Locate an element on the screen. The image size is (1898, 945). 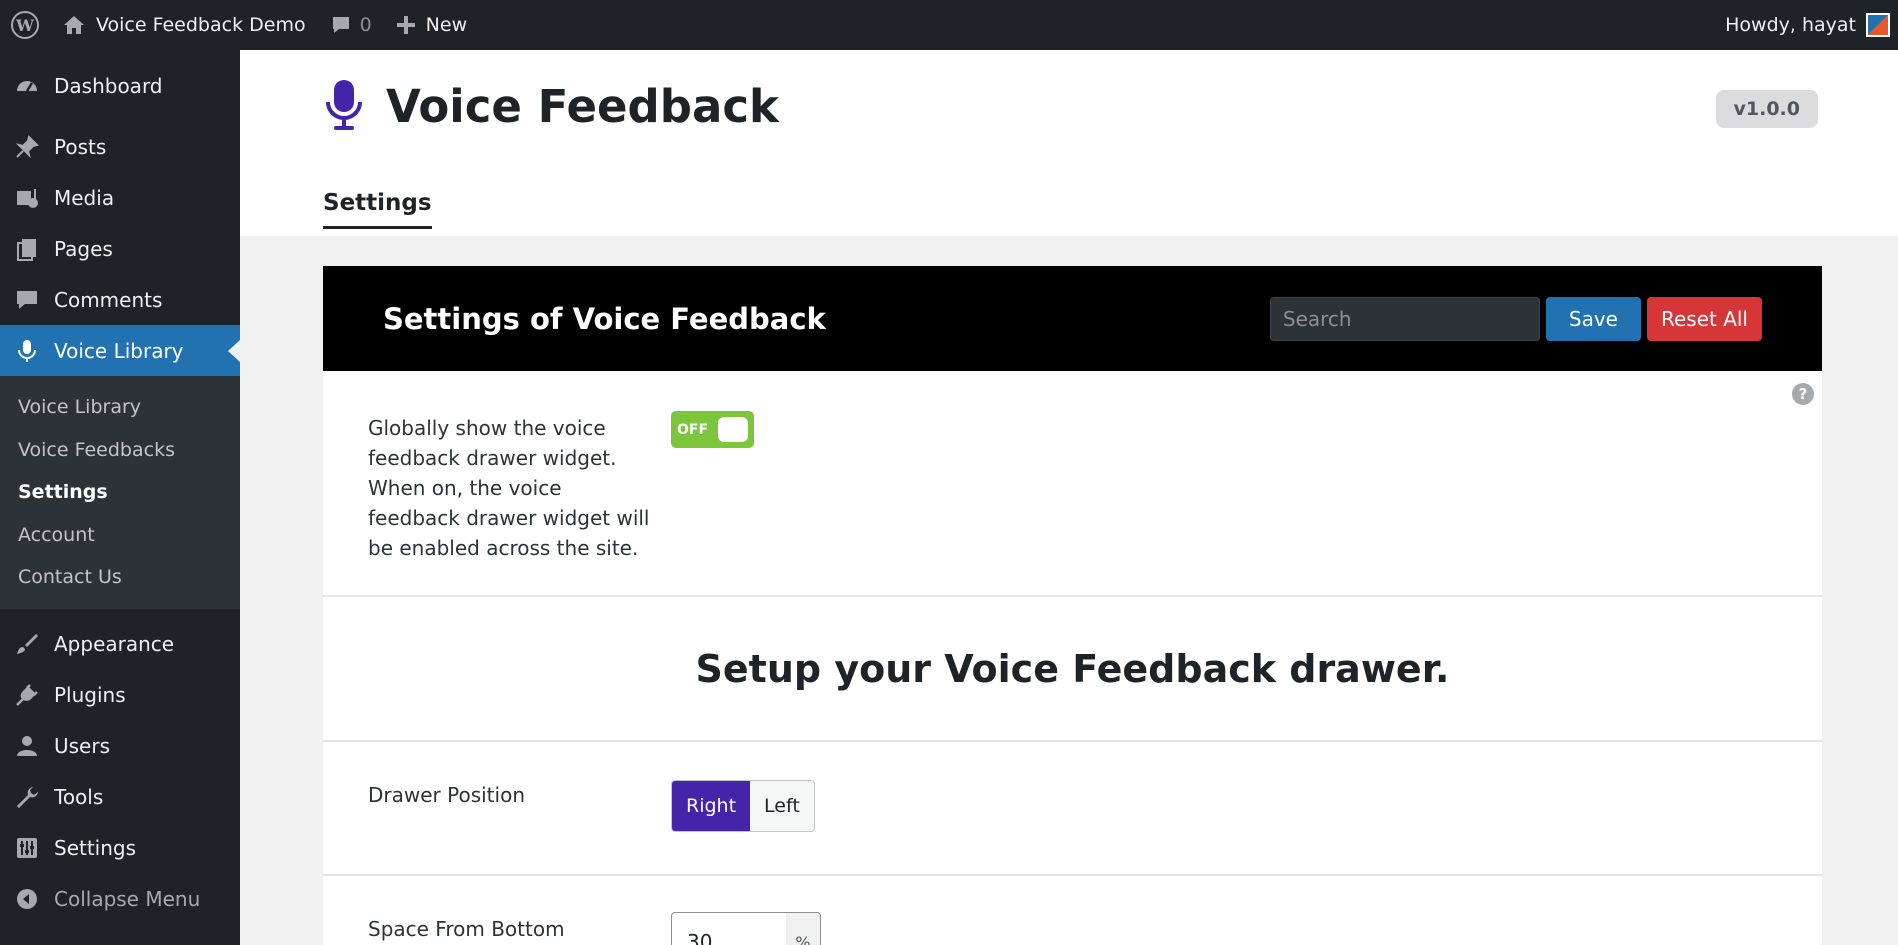
comment-icon is located at coordinates (27, 300).